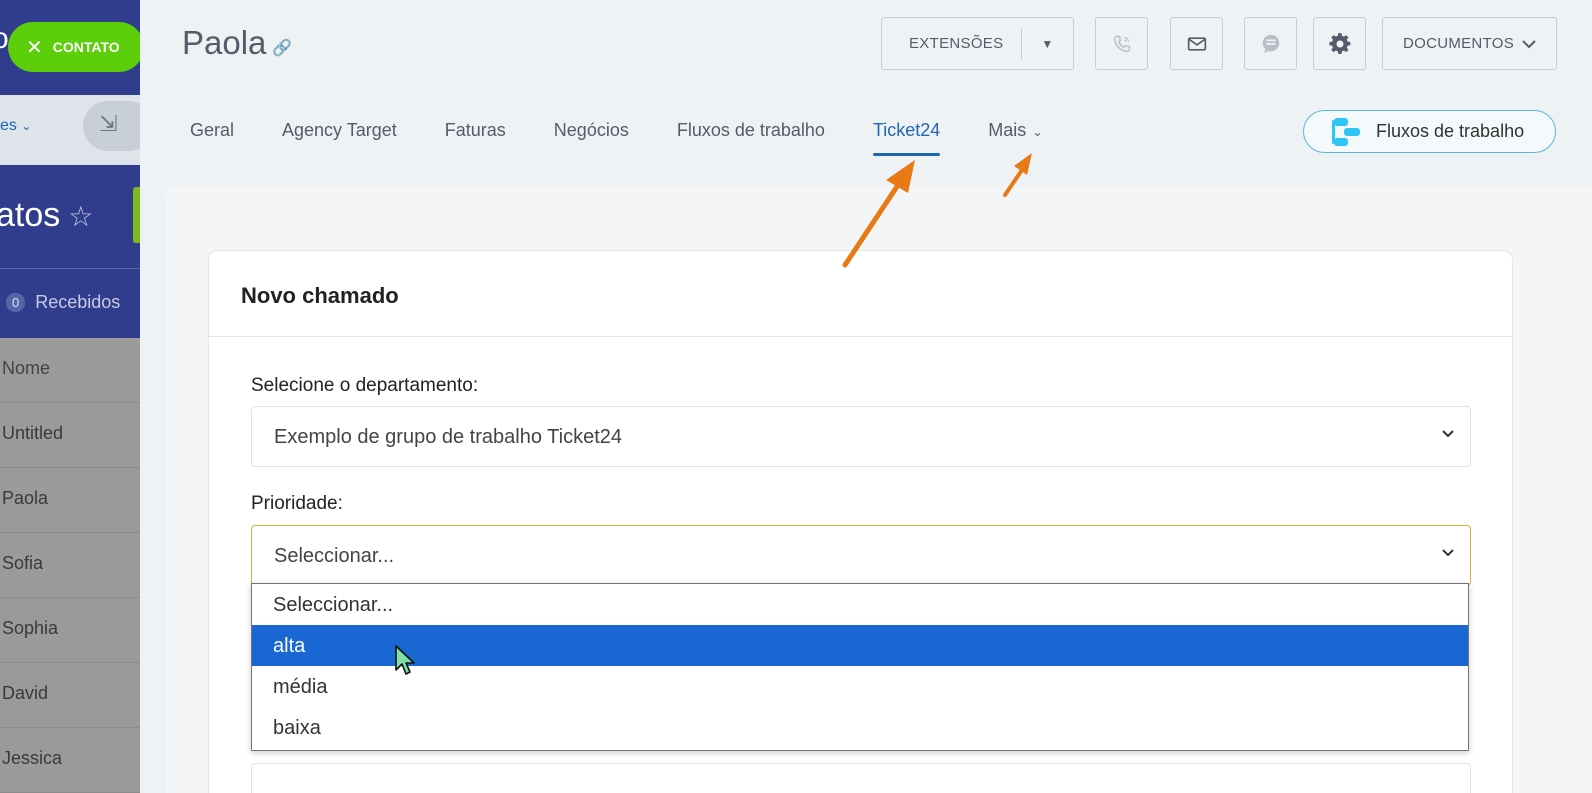  Describe the element at coordinates (16, 125) in the screenshot. I see `background-nav-link: es ⌄` at that location.